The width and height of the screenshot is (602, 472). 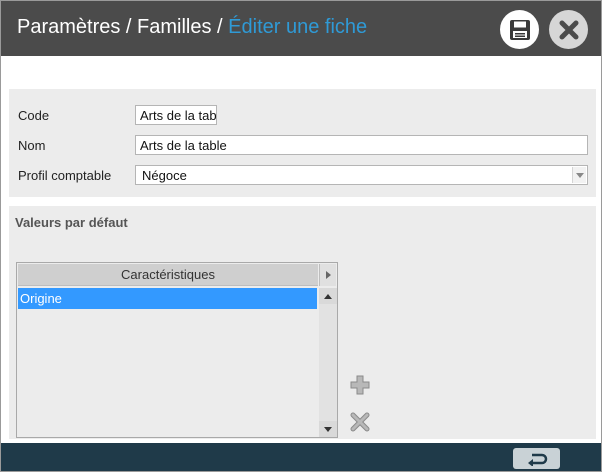 What do you see at coordinates (34, 115) in the screenshot?
I see `code-label: Code` at bounding box center [34, 115].